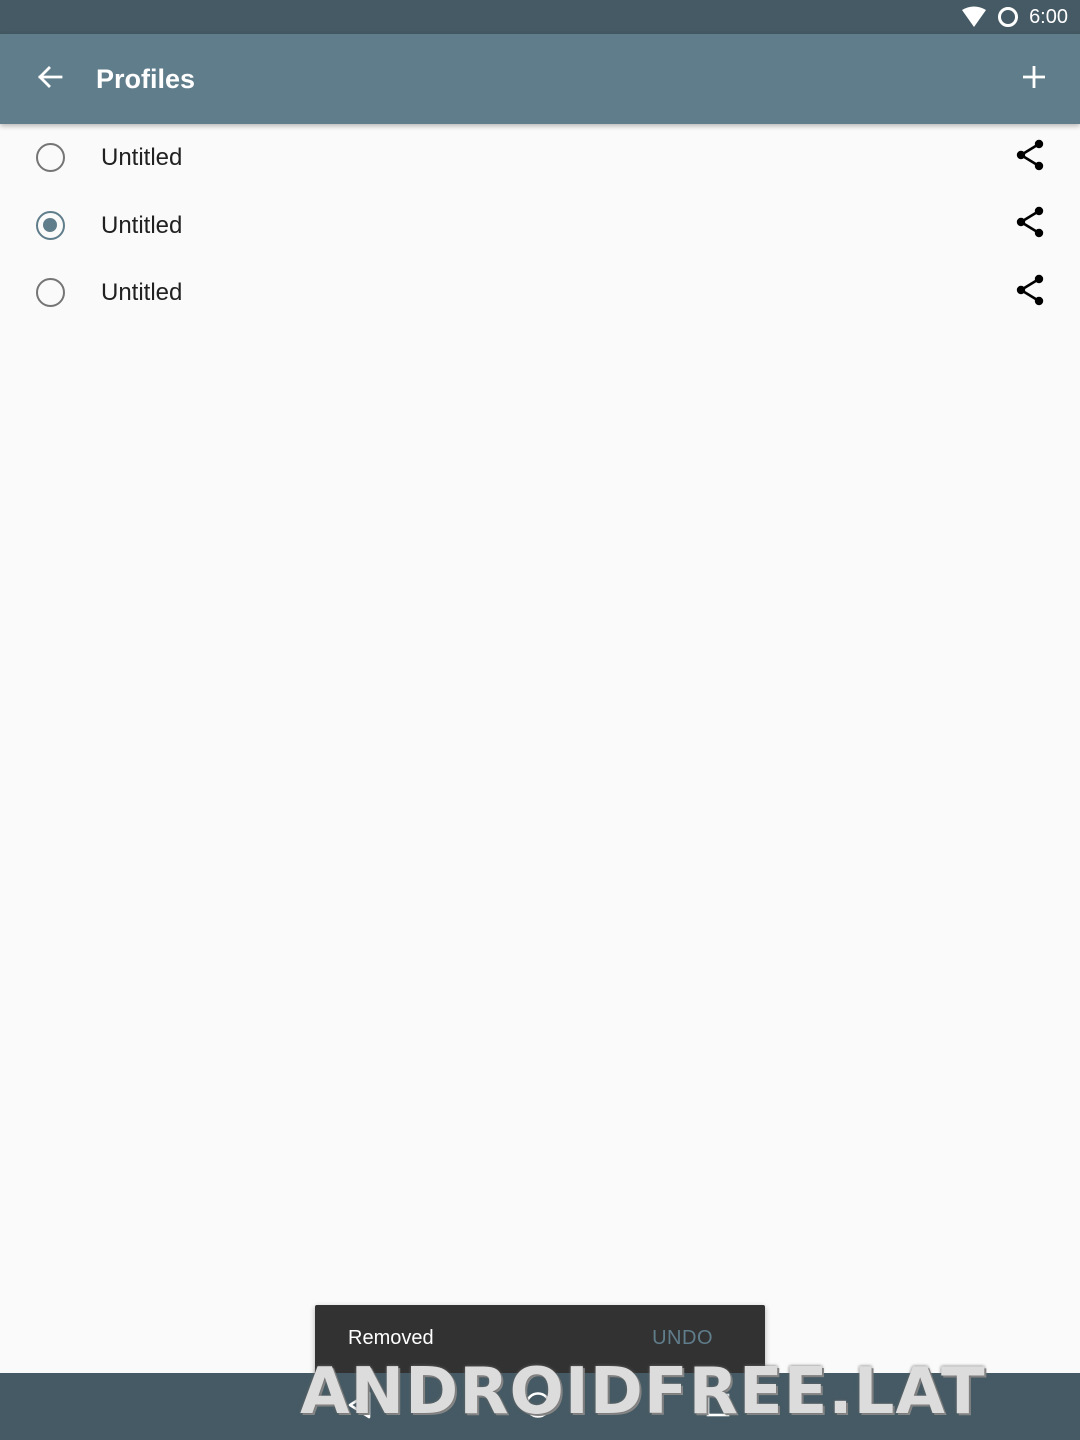 Image resolution: width=1080 pixels, height=1440 pixels. I want to click on wifi-icon, so click(974, 17).